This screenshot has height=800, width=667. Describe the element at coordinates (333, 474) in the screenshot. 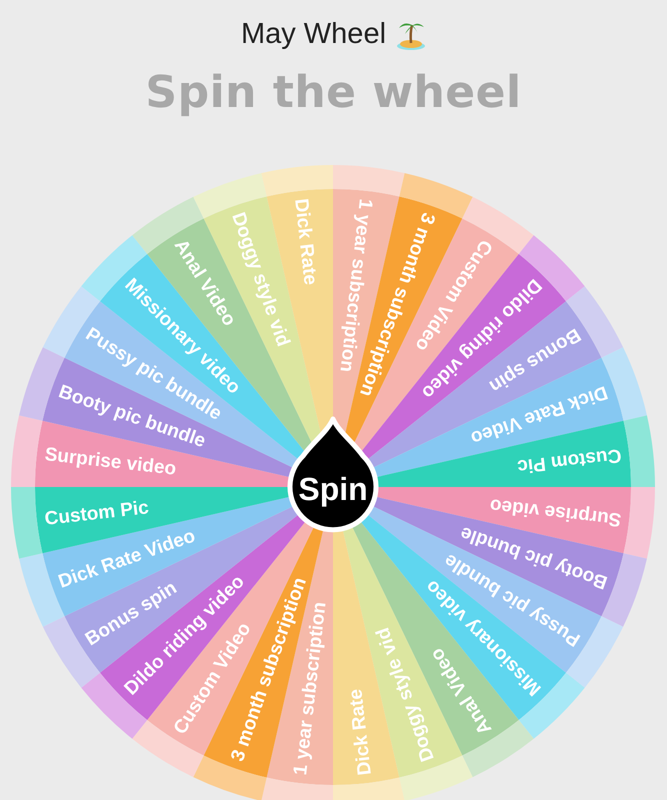

I see `spin-button: Spin` at that location.